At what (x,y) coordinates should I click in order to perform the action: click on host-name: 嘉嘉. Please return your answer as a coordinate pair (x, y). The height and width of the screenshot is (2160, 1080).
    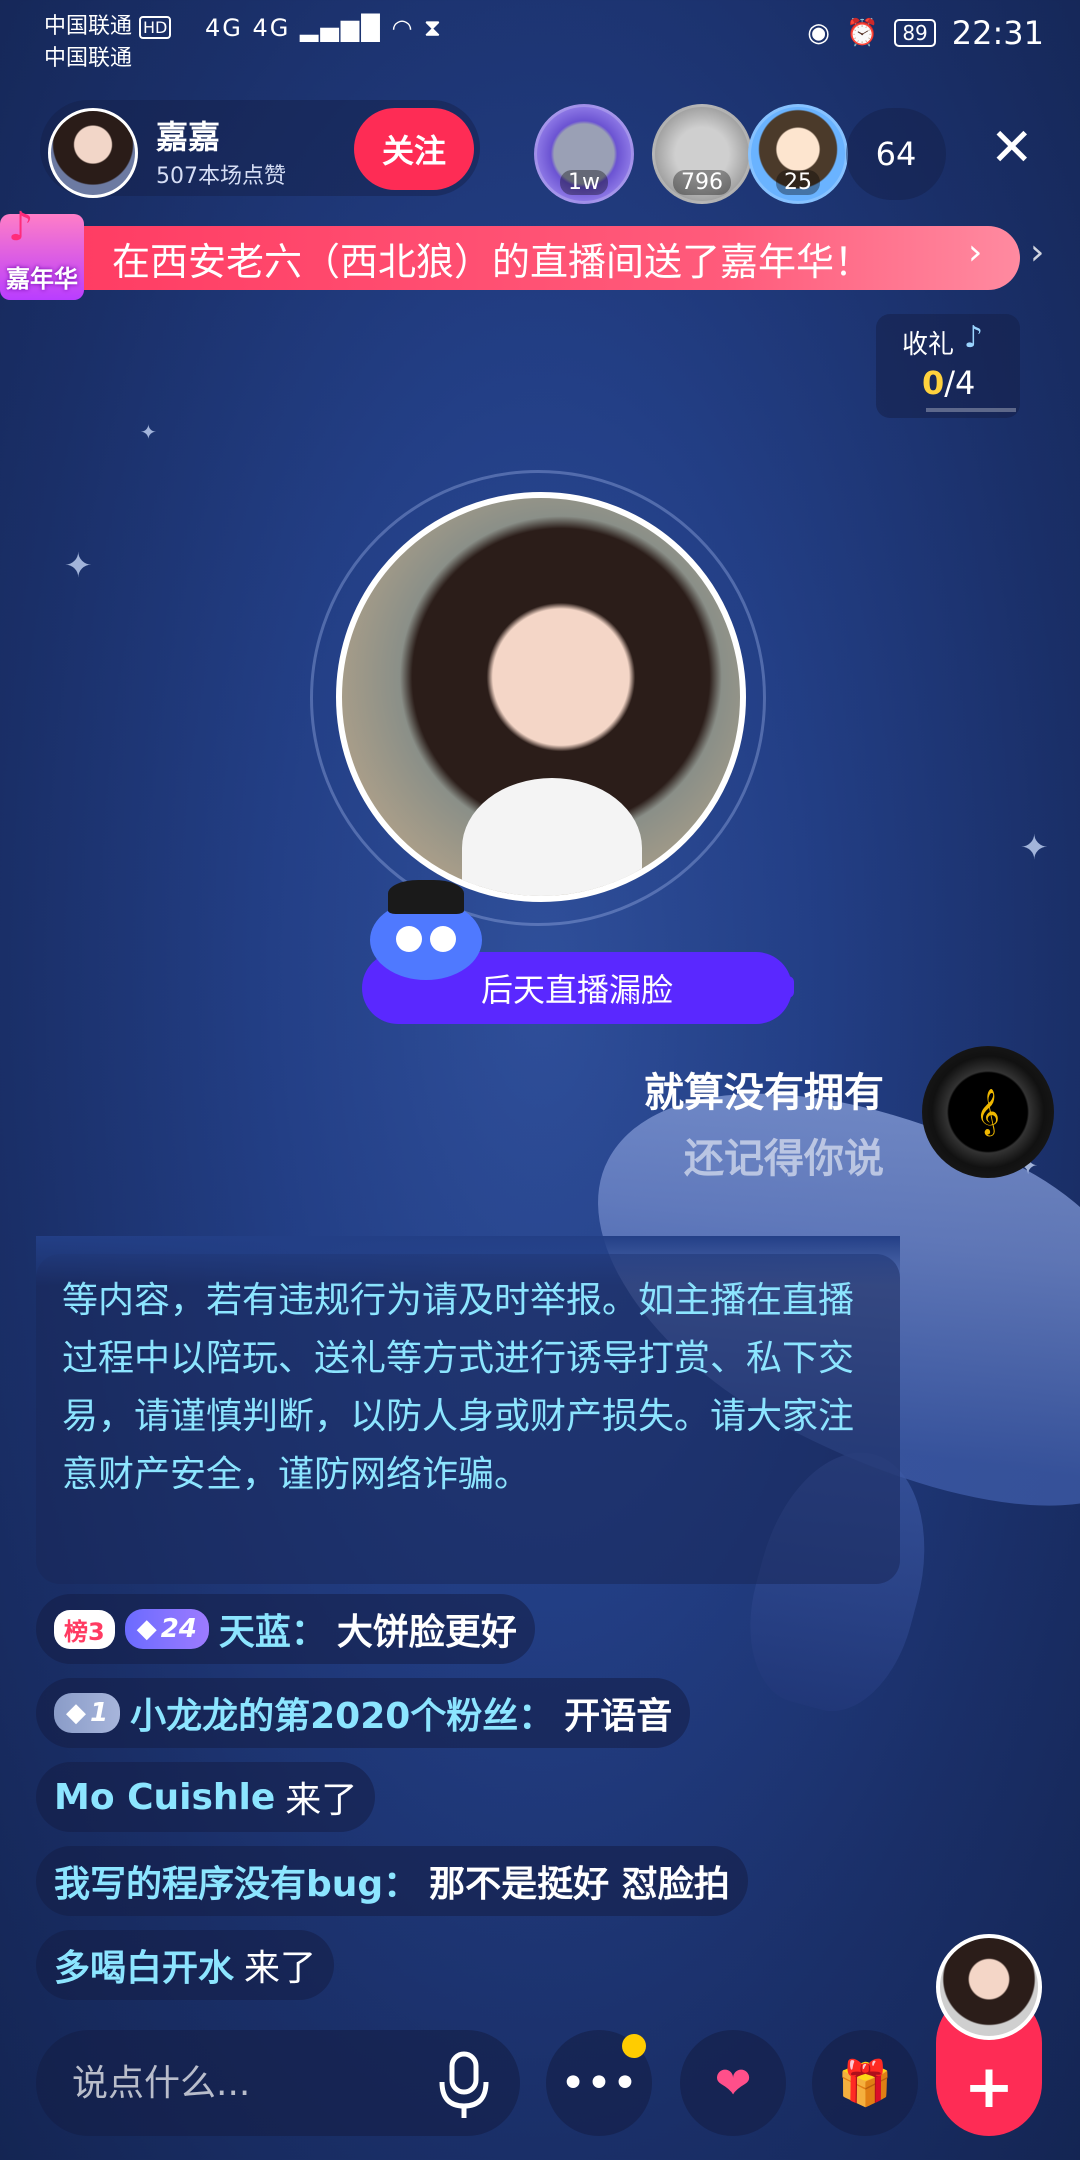
    Looking at the image, I should click on (188, 137).